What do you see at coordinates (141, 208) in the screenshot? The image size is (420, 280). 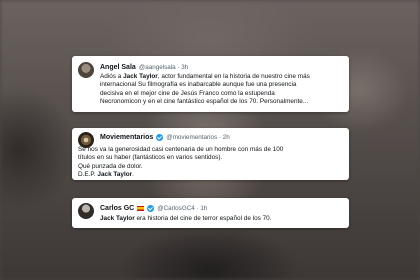 I see `spain-flag-icon` at bounding box center [141, 208].